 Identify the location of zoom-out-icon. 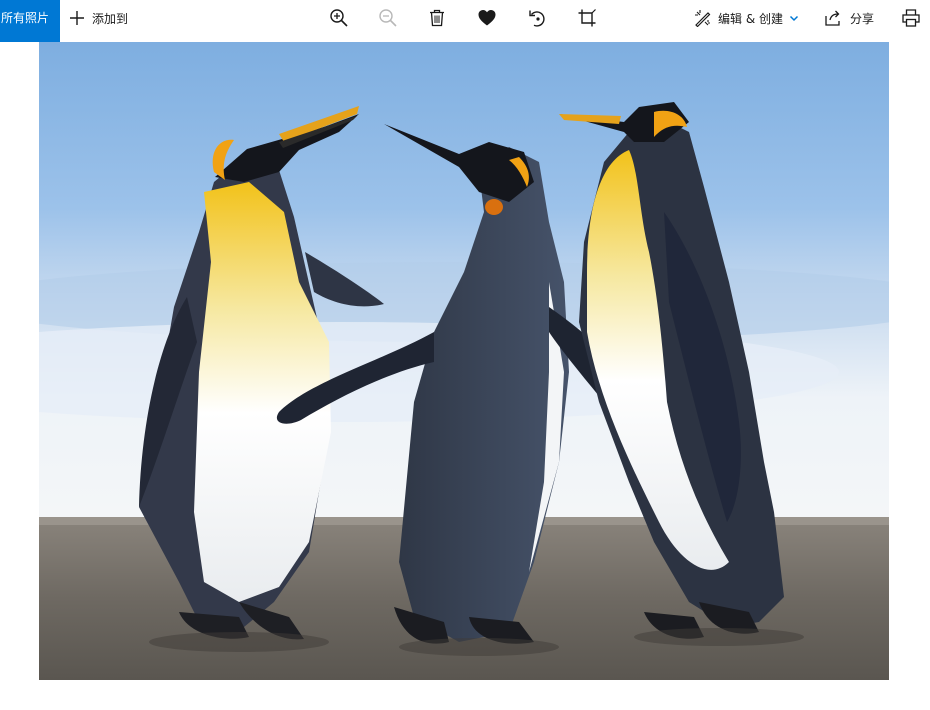
(388, 18).